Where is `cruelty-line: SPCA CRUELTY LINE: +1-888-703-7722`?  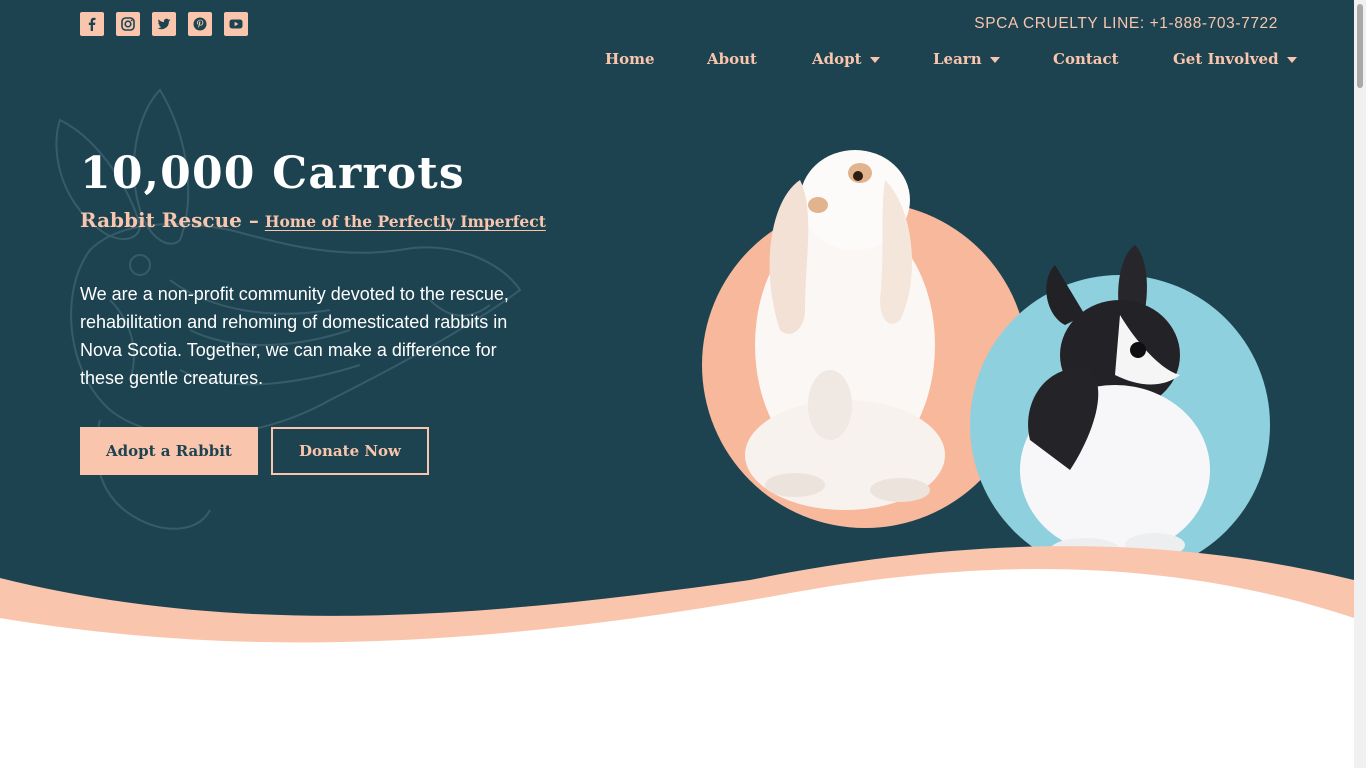 cruelty-line: SPCA CRUELTY LINE: +1-888-703-7722 is located at coordinates (1126, 24).